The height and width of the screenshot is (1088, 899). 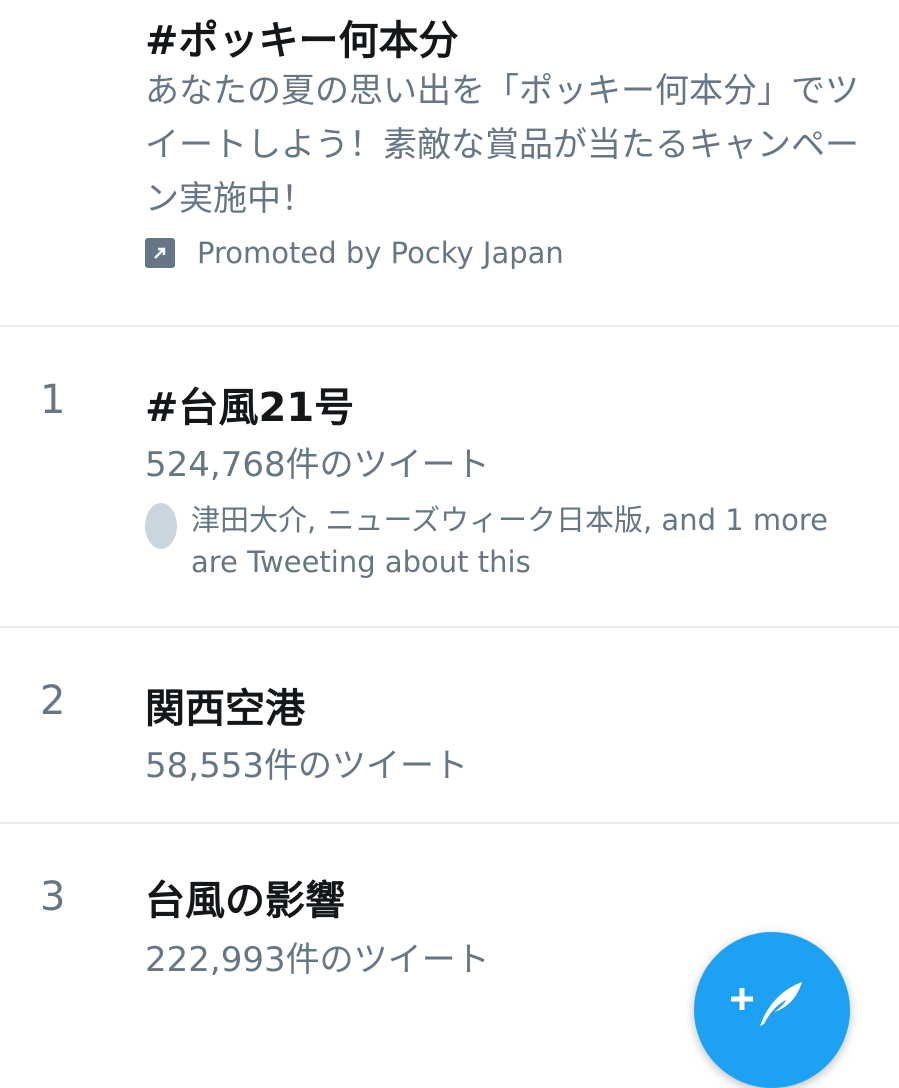 What do you see at coordinates (380, 253) in the screenshot?
I see `promoted-by-label: Promoted by Pocky Japan` at bounding box center [380, 253].